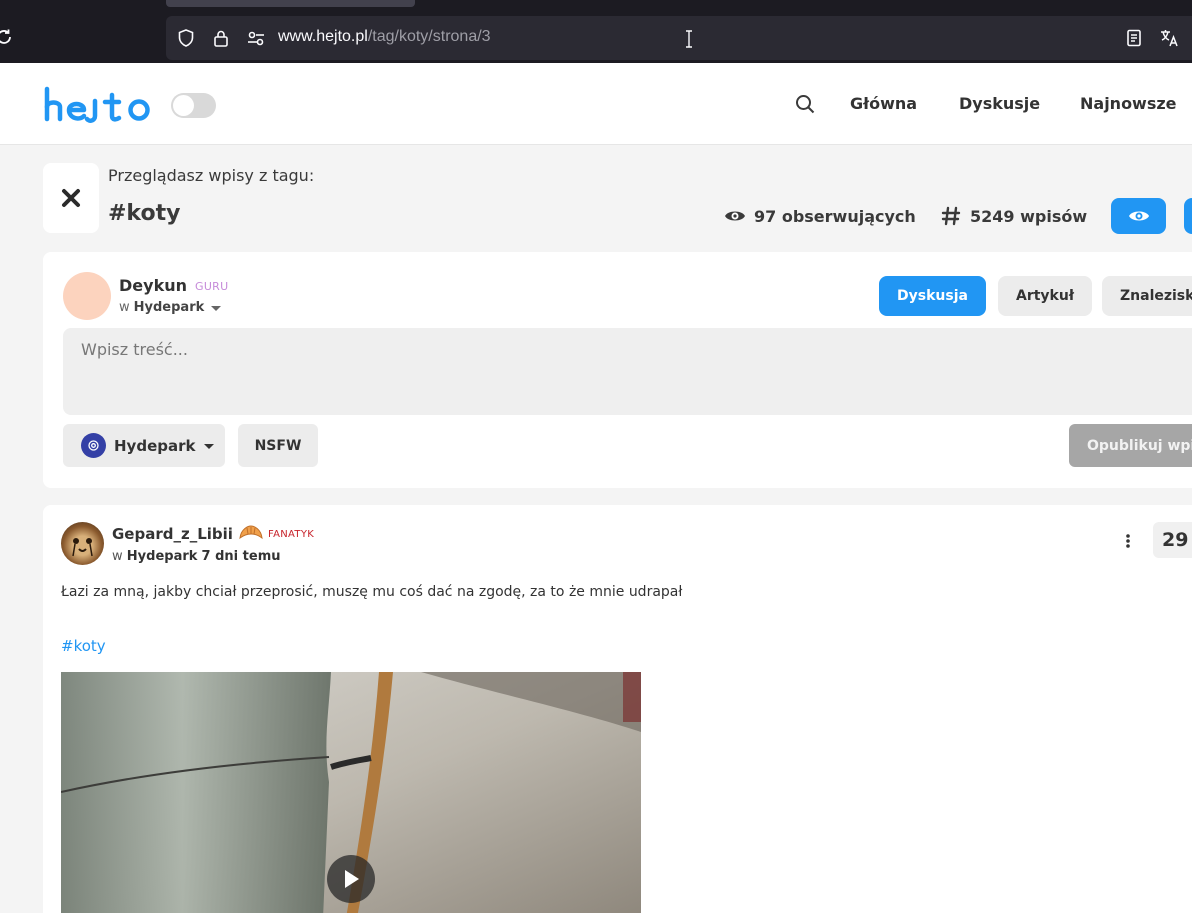 The image size is (1192, 913). What do you see at coordinates (155, 445) in the screenshot?
I see `community-label: Hydepark` at bounding box center [155, 445].